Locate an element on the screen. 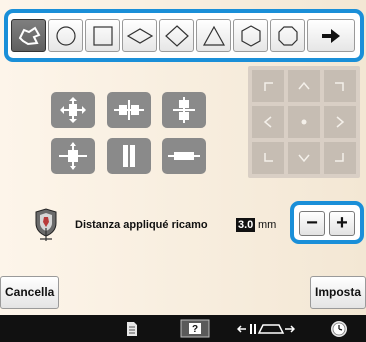 The image size is (366, 342). vertical-layout-button is located at coordinates (184, 110).